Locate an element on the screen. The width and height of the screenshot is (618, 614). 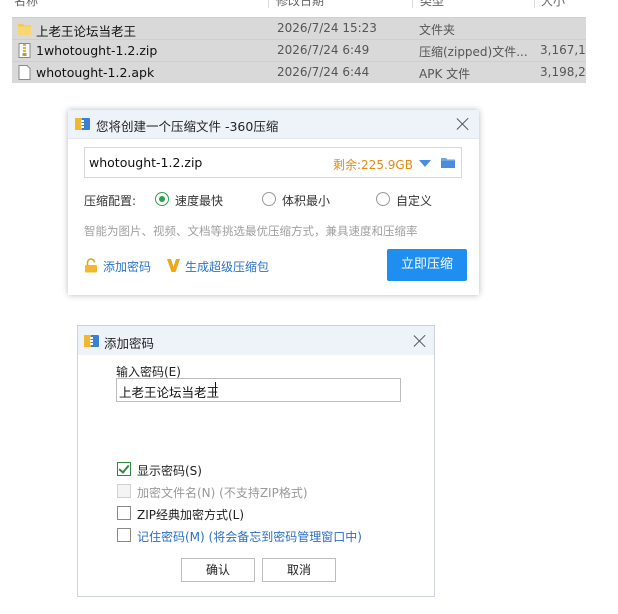
compress-dialog-title: 您将创建一个压缩文件 -360压缩 is located at coordinates (187, 126).